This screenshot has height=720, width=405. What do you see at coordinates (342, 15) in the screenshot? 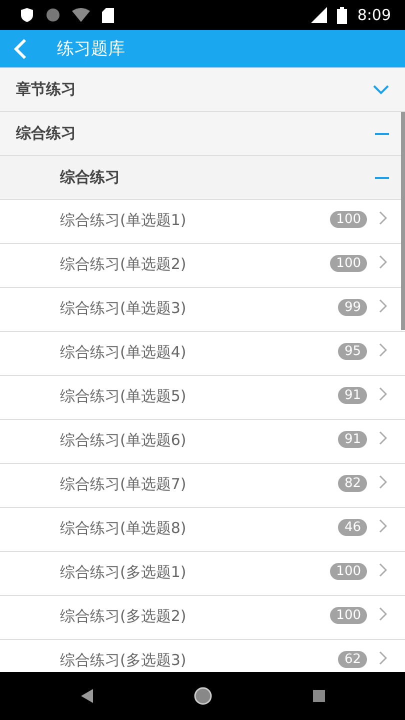
I see `battery-icon` at bounding box center [342, 15].